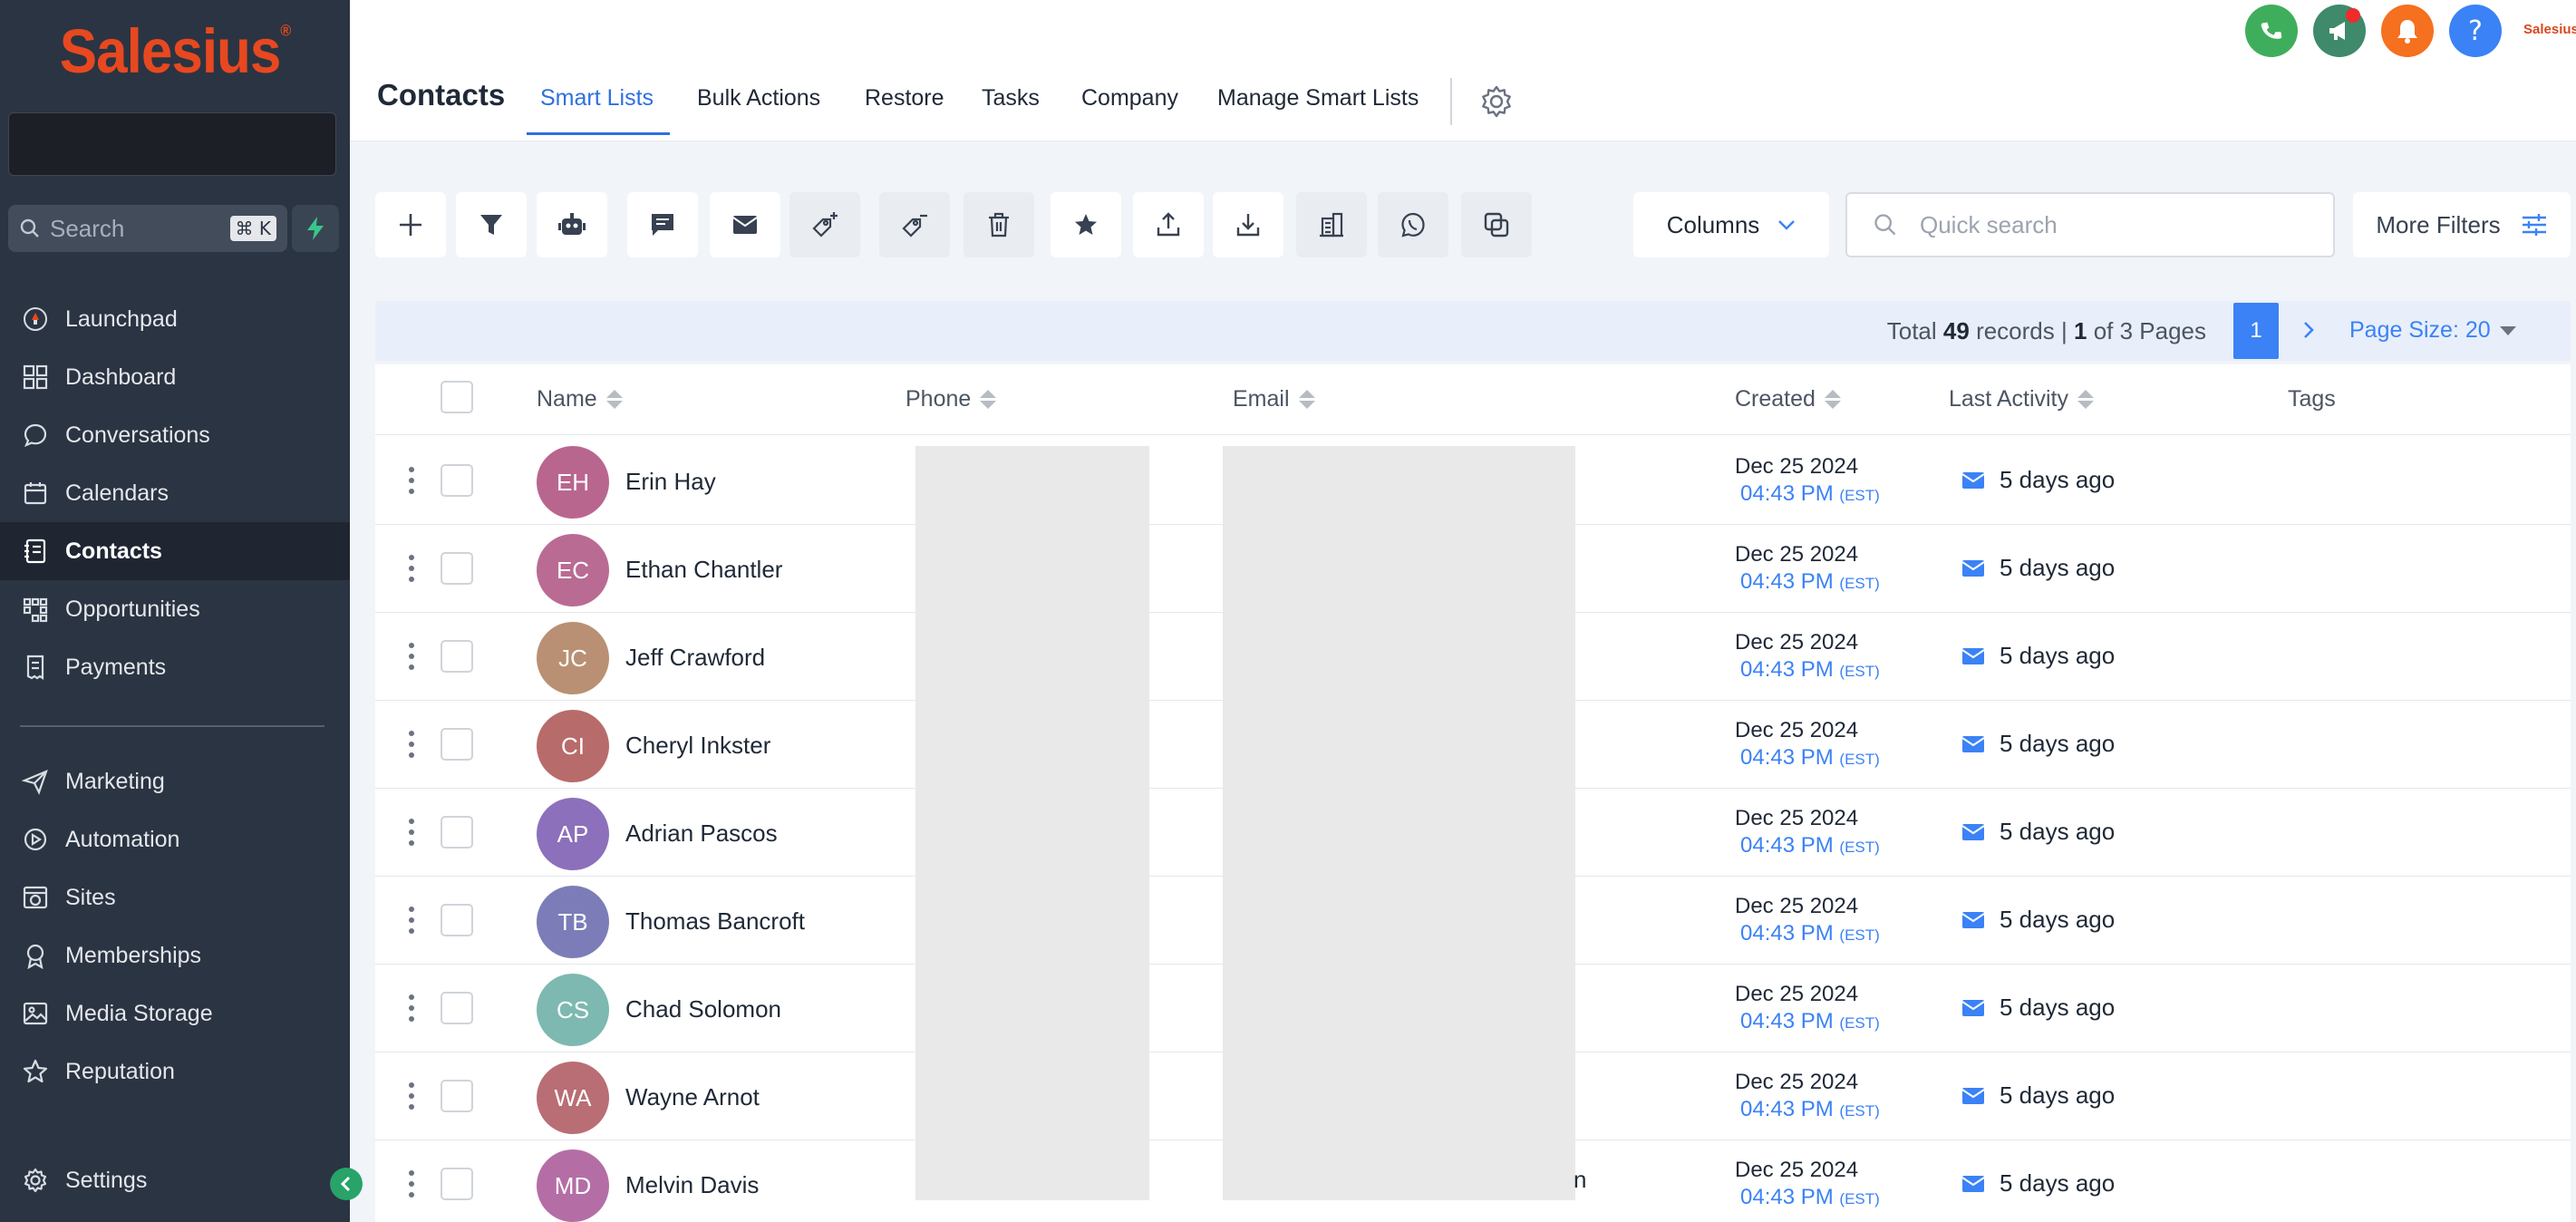 The width and height of the screenshot is (2576, 1222). I want to click on columns-dropdown: Columns, so click(1731, 225).